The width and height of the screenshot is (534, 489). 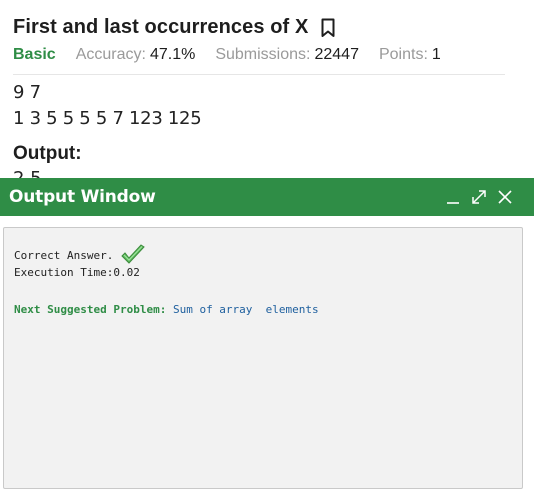 I want to click on example-input-line-2: 1 3 5 5 5 5 7 123 125, so click(x=107, y=118).